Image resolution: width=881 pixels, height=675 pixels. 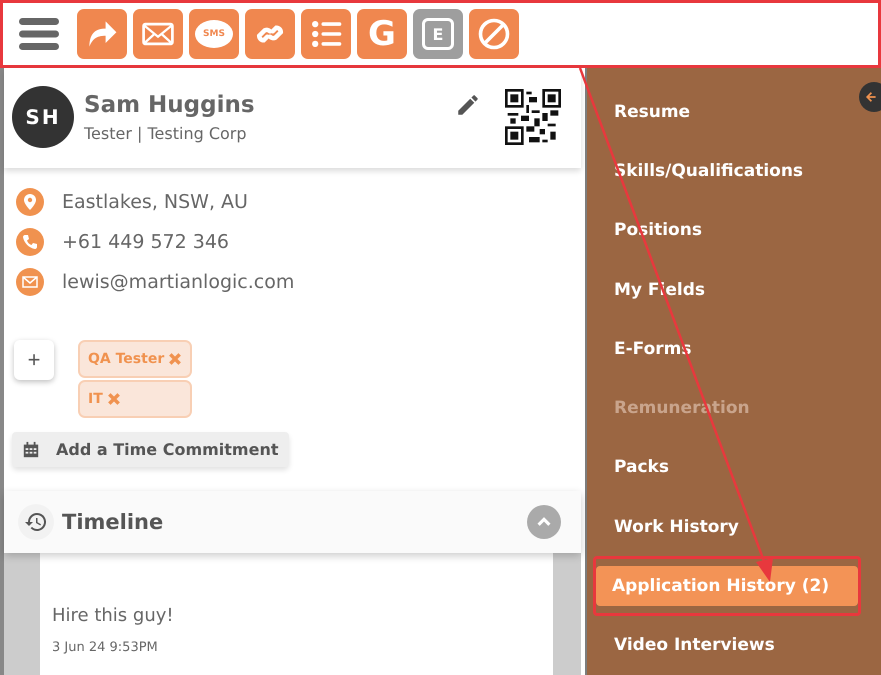 I want to click on calendar-icon, so click(x=31, y=449).